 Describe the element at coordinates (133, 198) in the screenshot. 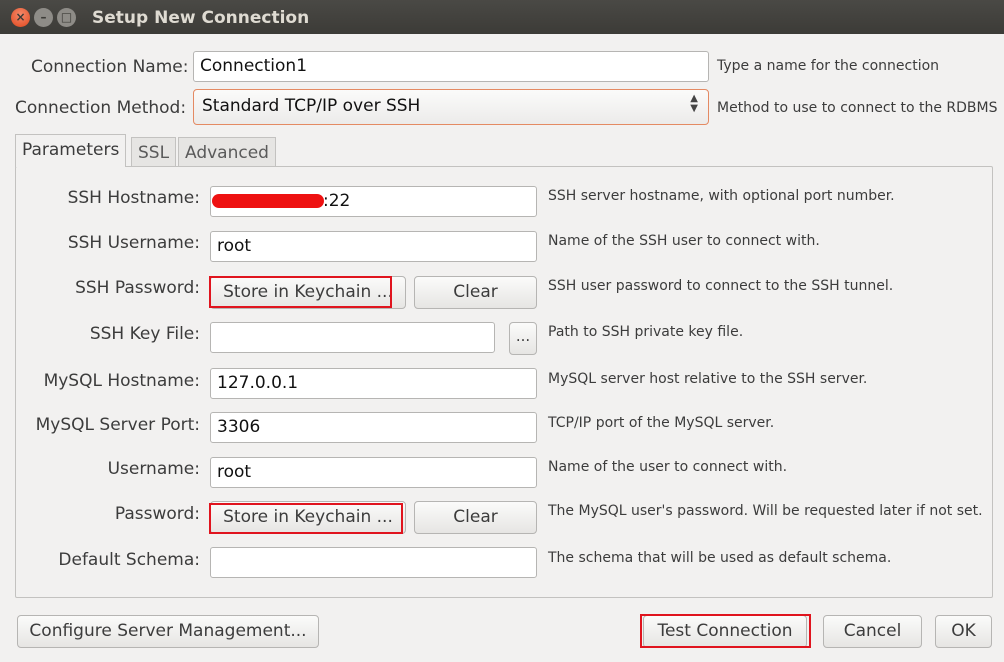

I see `ssh-hostname-label: SSH Hostname:` at that location.